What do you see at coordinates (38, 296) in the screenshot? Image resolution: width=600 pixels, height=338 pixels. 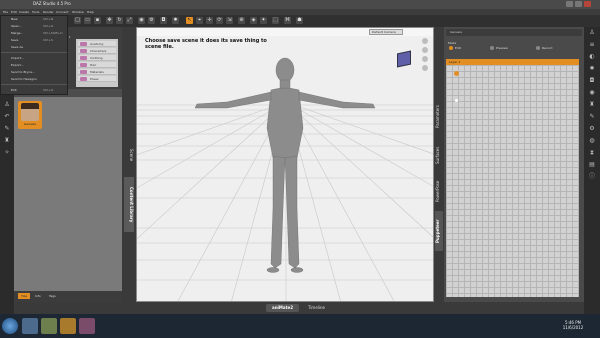 I see `tab-info: Info` at bounding box center [38, 296].